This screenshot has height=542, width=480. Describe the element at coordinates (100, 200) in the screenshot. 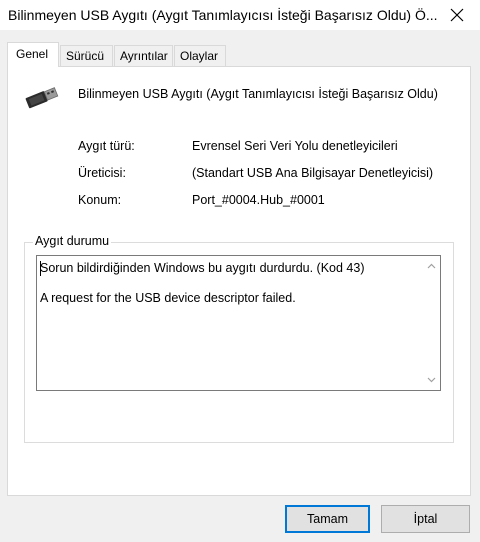

I see `location-label: Konum:` at that location.